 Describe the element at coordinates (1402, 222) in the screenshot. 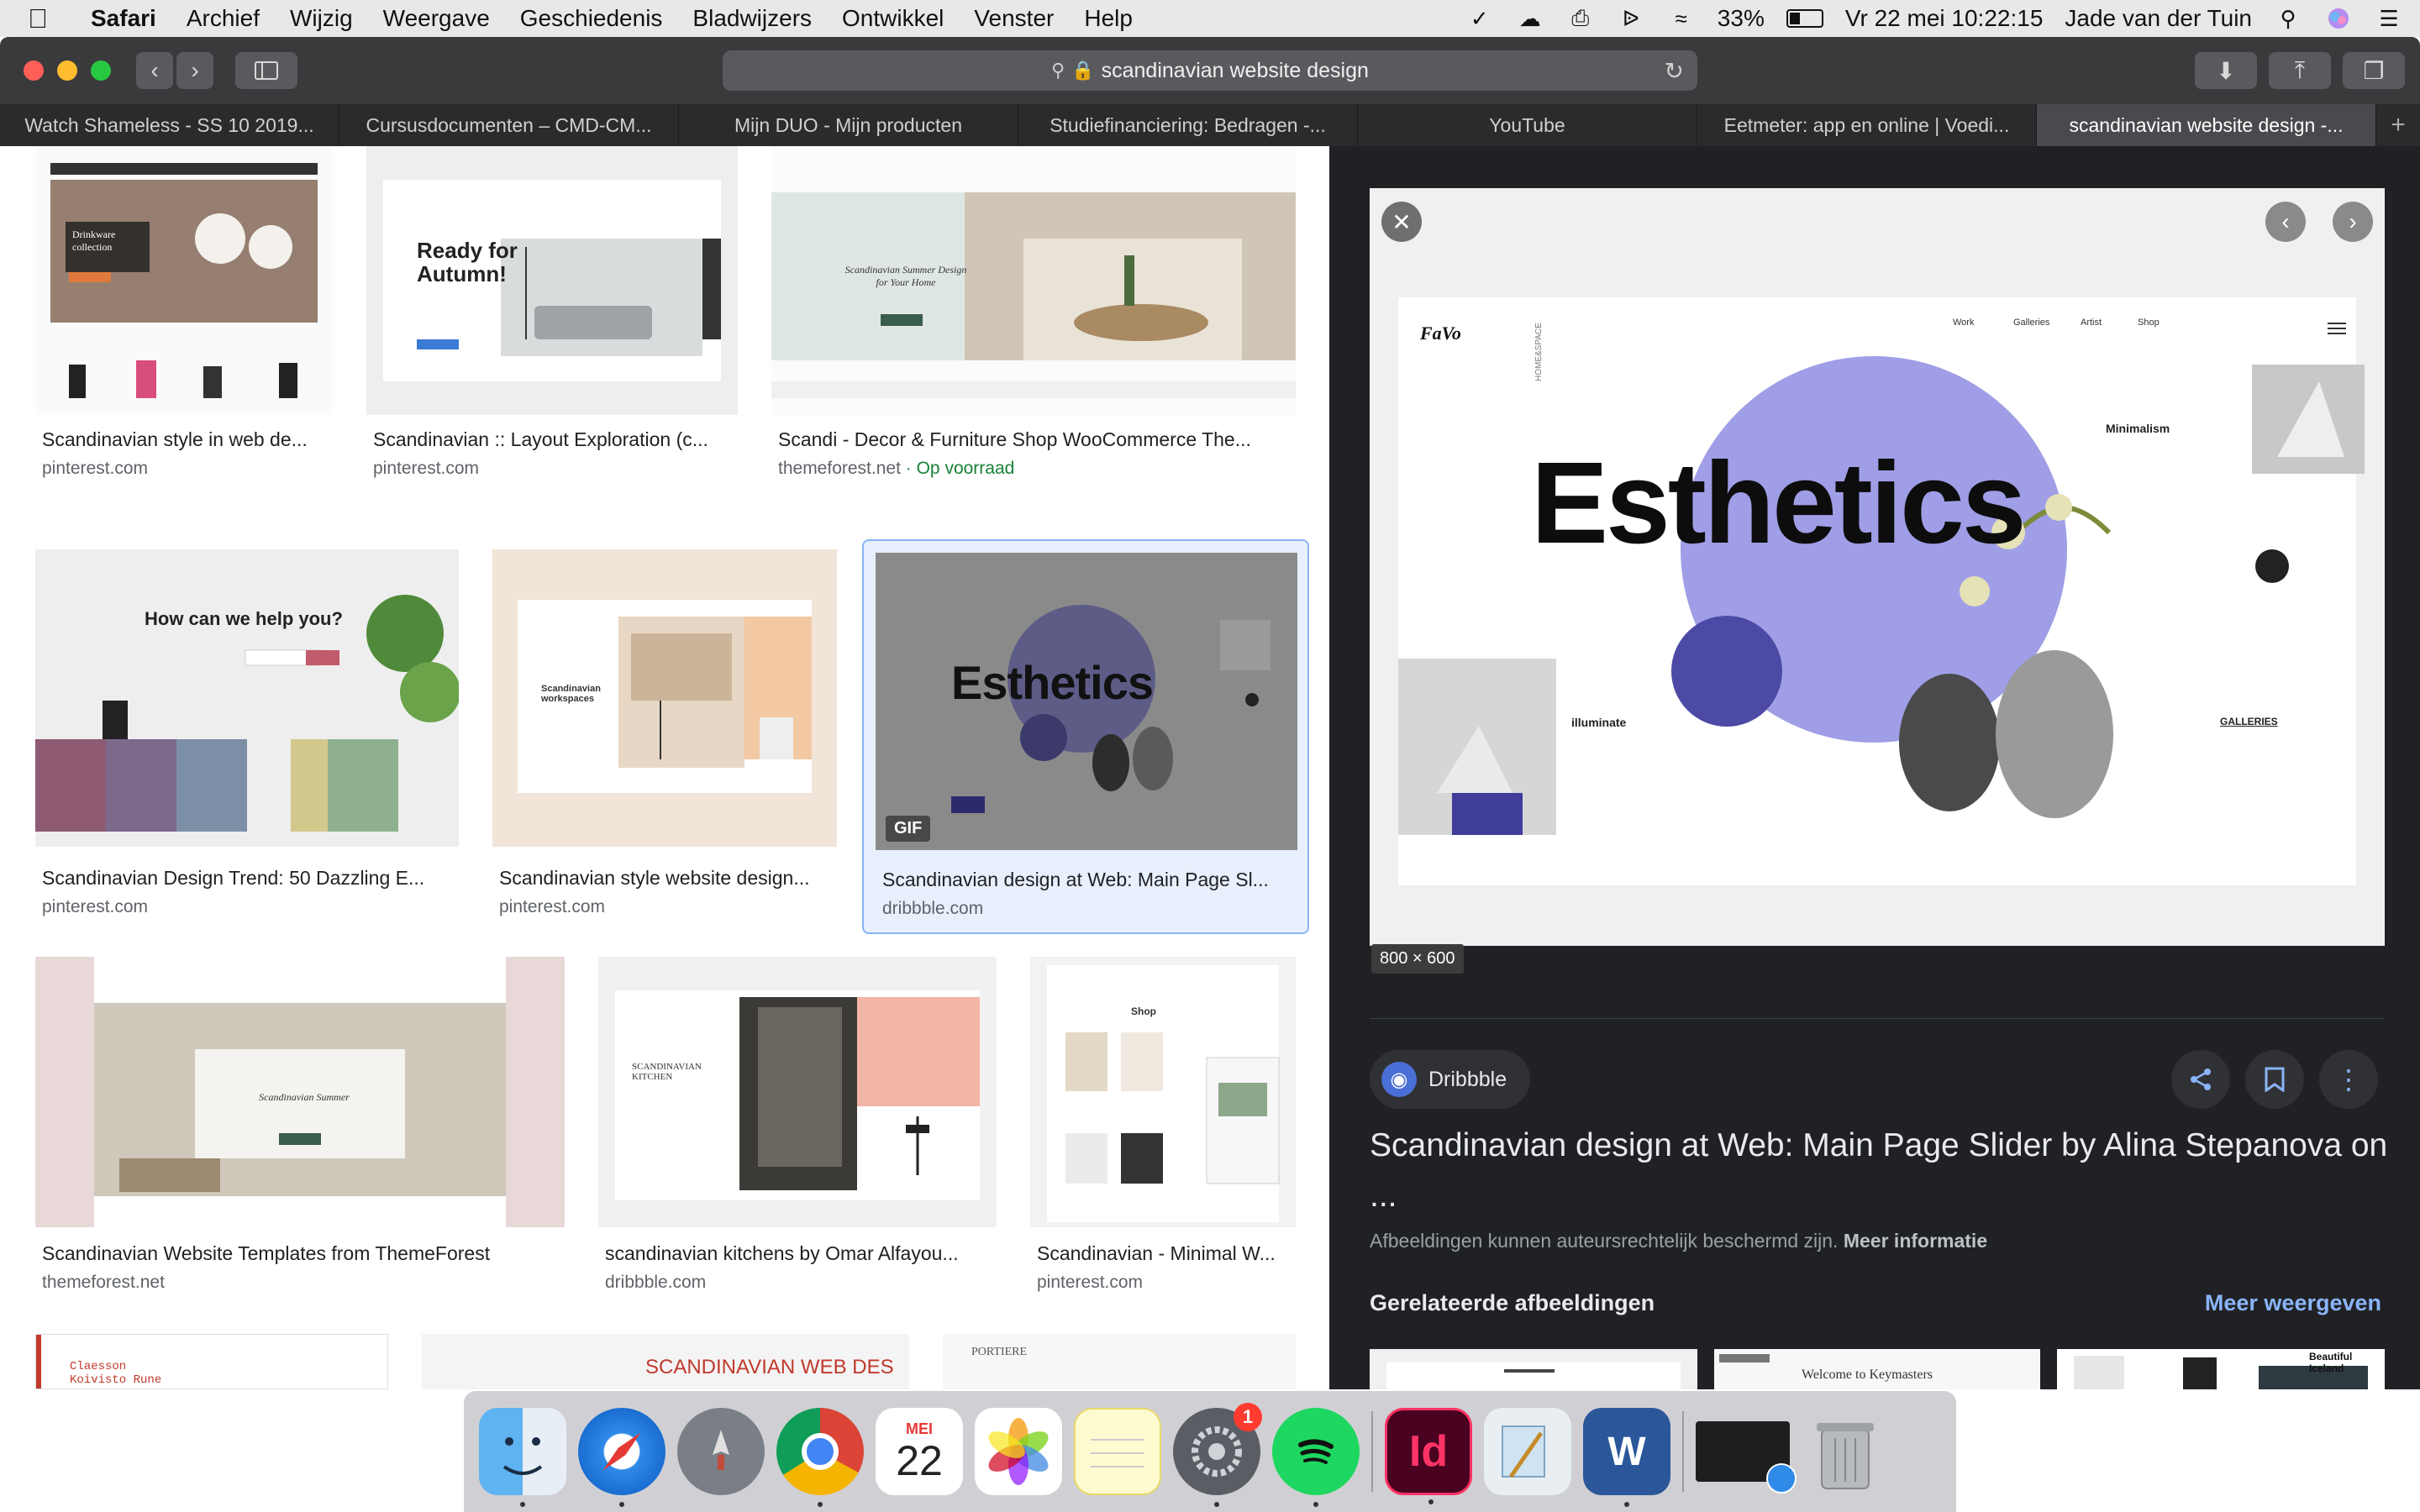

I see `close-preview-button: ✕` at that location.